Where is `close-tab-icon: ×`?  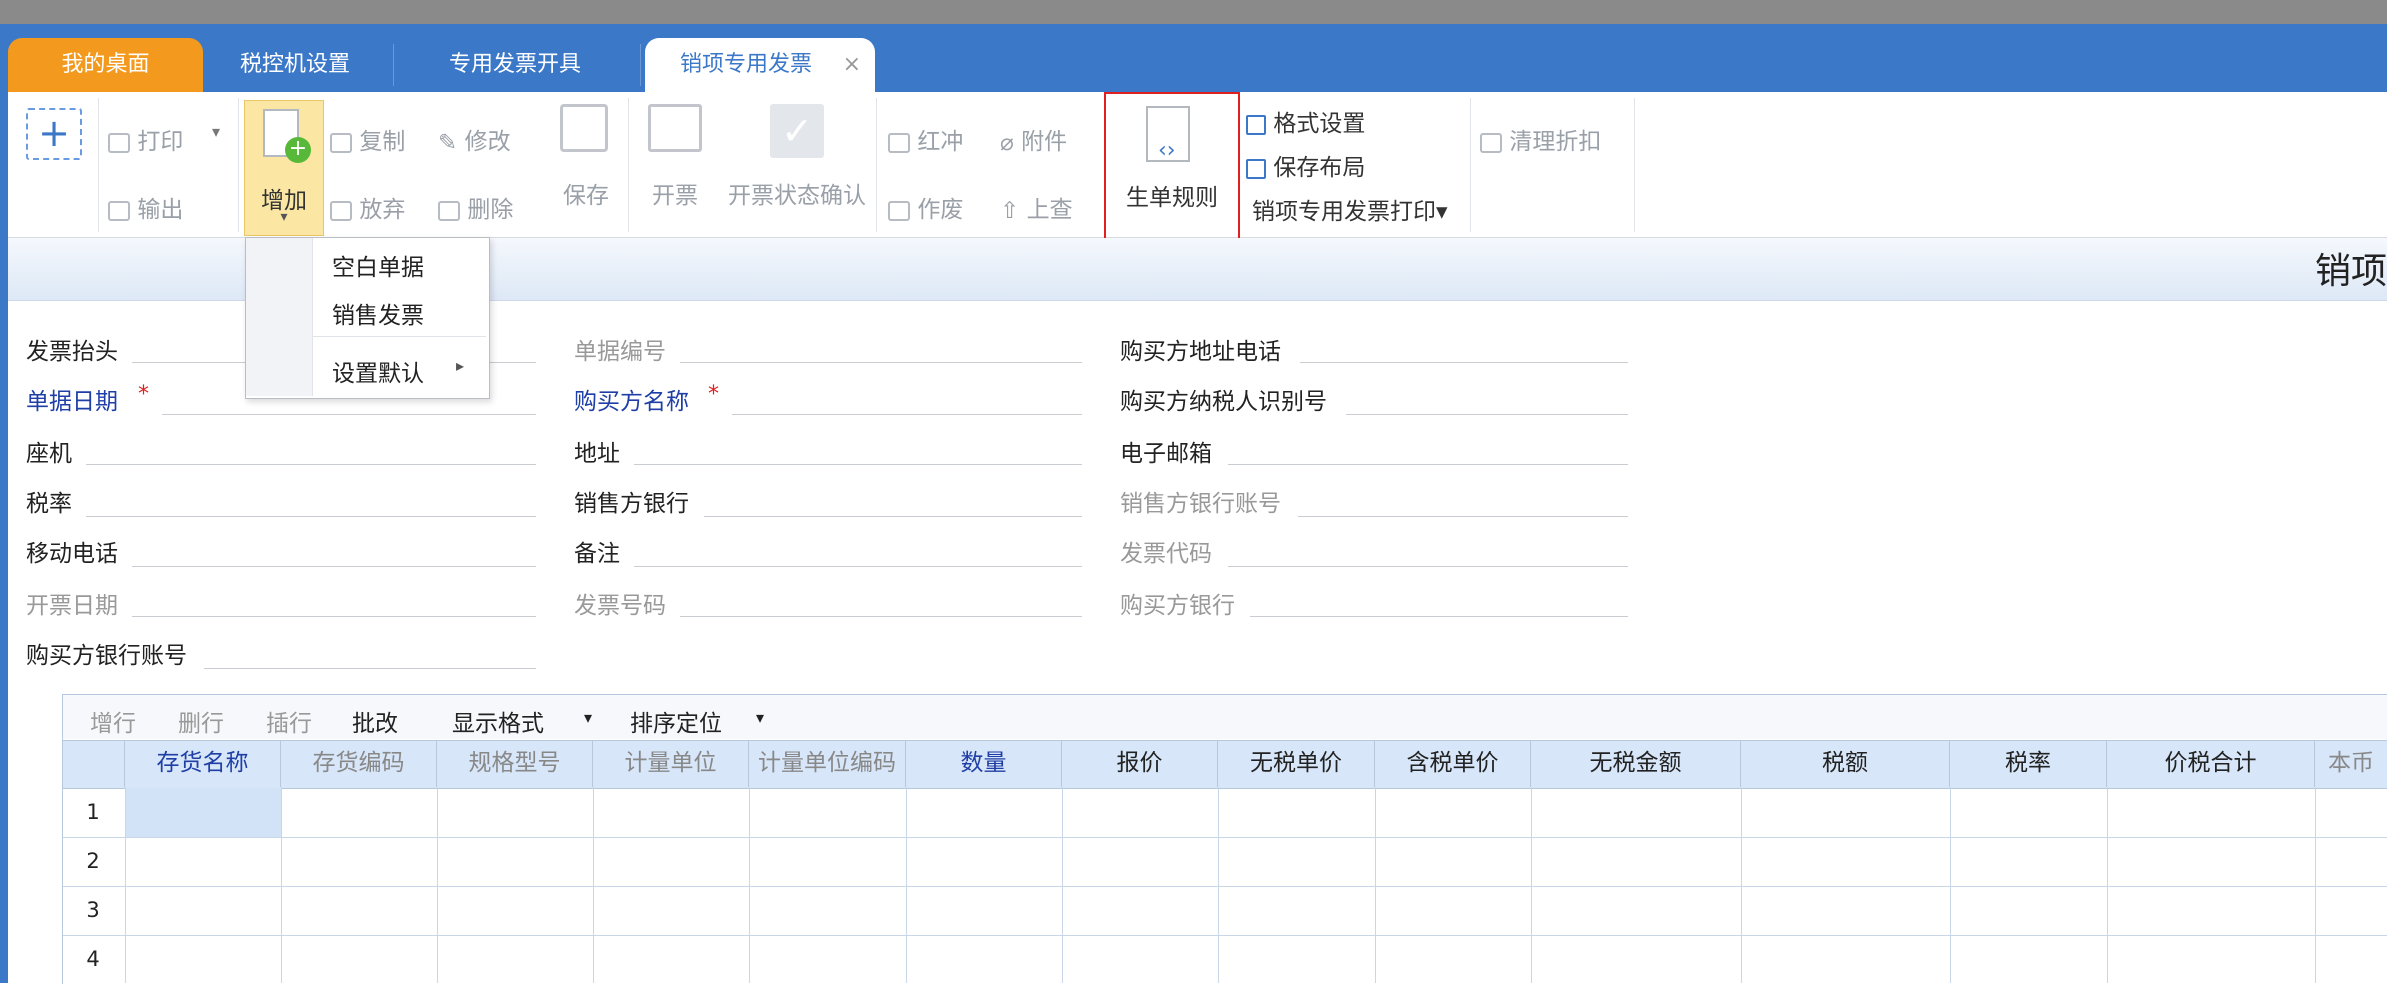
close-tab-icon: × is located at coordinates (852, 65).